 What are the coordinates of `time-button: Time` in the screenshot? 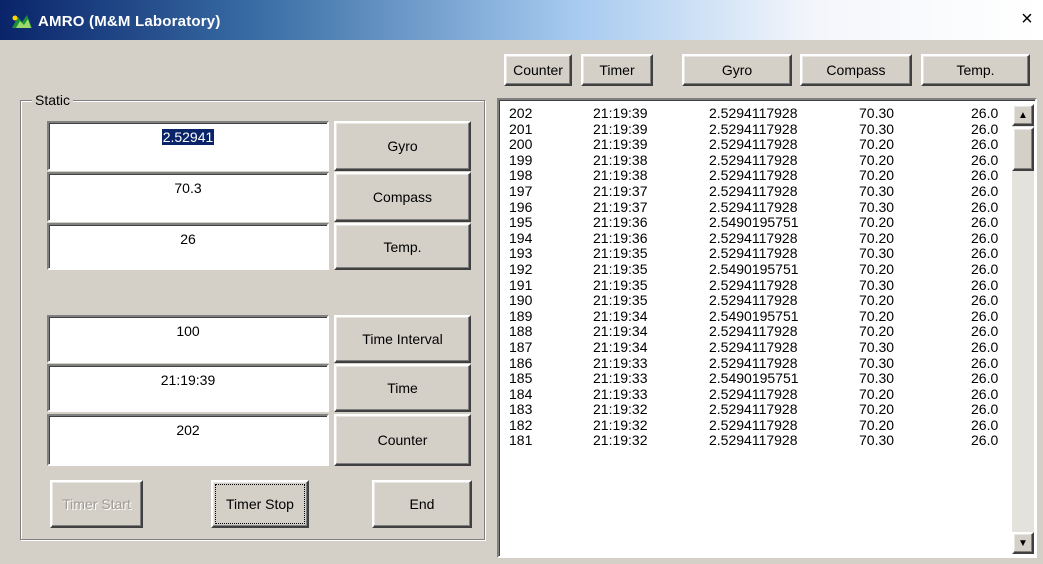 It's located at (402, 388).